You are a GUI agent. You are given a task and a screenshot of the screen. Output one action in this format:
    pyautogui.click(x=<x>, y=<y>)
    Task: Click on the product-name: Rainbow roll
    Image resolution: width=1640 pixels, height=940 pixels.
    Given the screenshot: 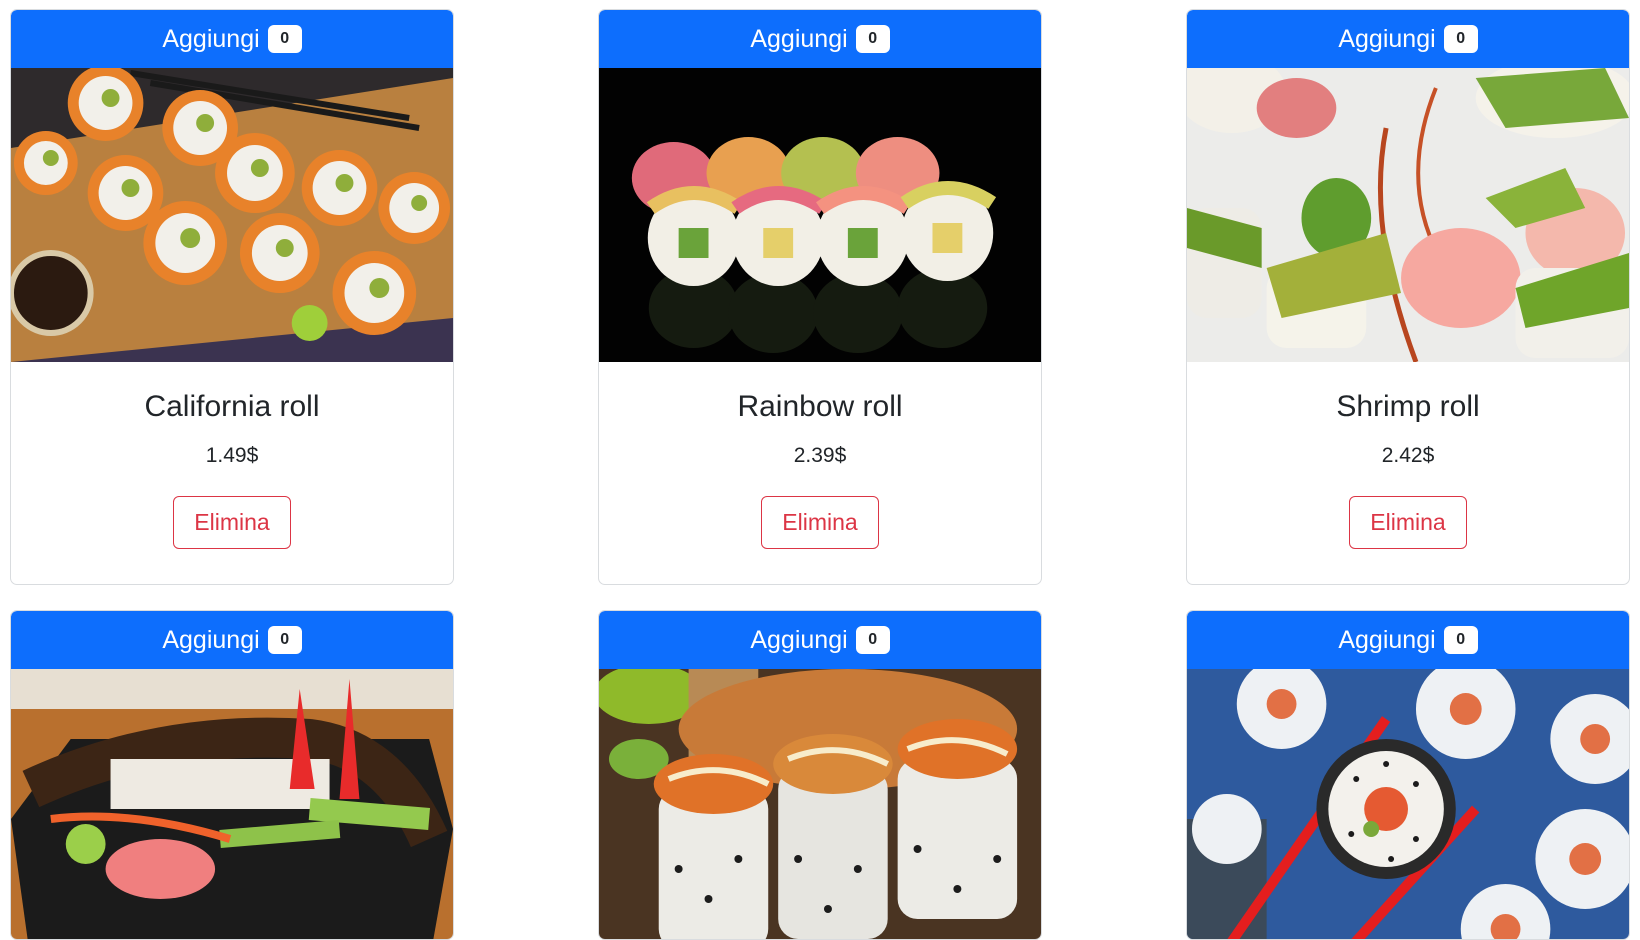 What is the action you would take?
    pyautogui.click(x=820, y=406)
    